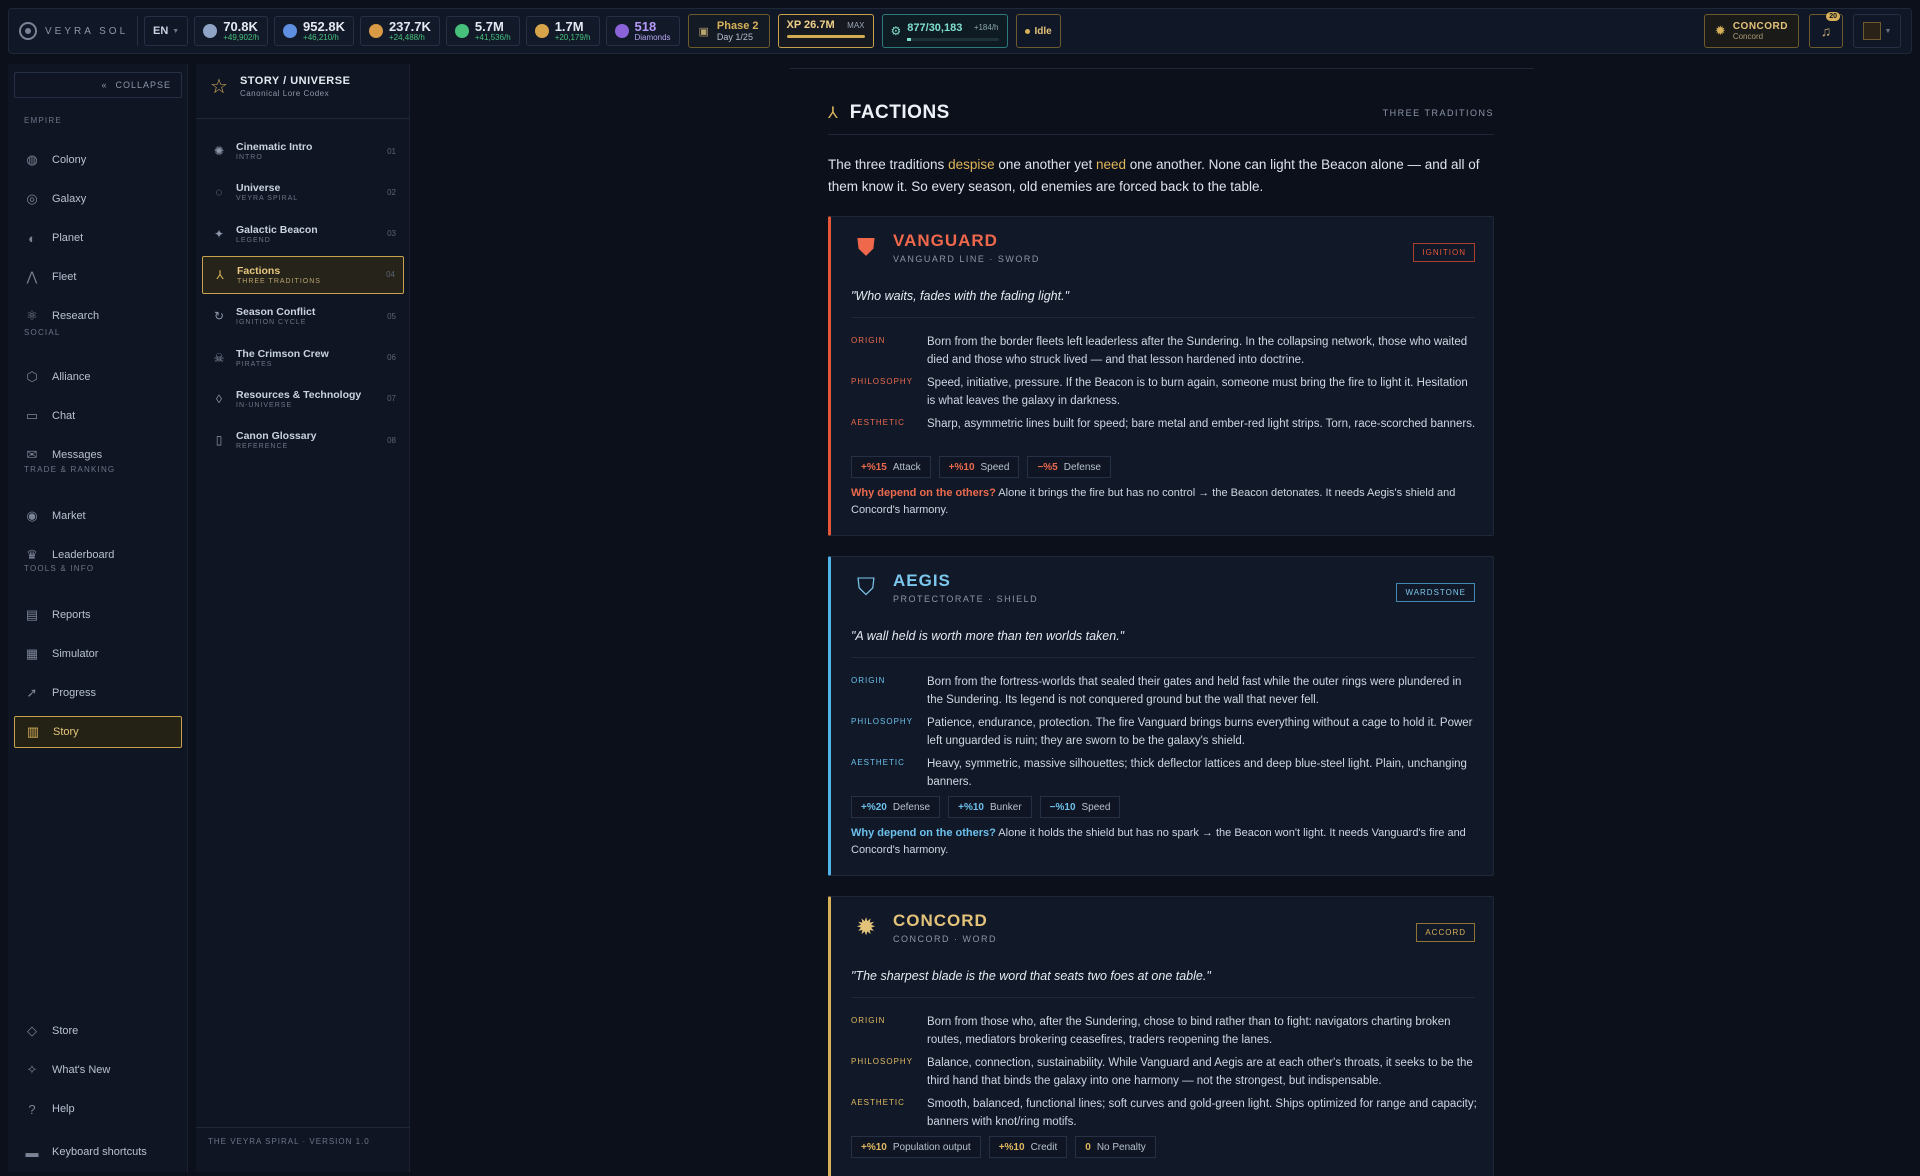 This screenshot has height=1176, width=1920. What do you see at coordinates (63, 1109) in the screenshot?
I see `sidebar-item-label: Help` at bounding box center [63, 1109].